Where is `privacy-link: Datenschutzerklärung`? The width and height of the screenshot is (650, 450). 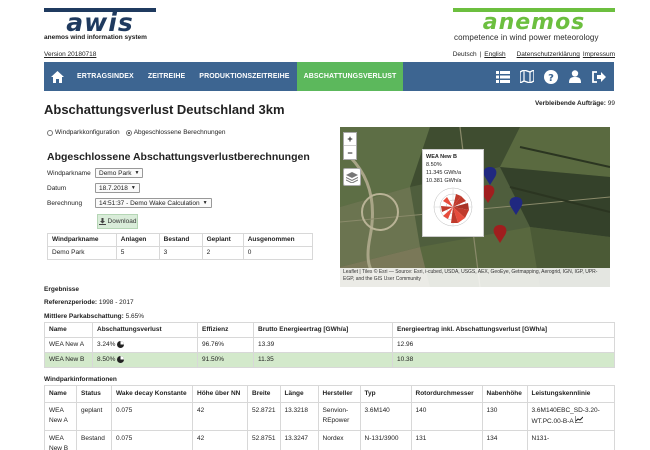
privacy-link: Datenschutzerklärung is located at coordinates (548, 54).